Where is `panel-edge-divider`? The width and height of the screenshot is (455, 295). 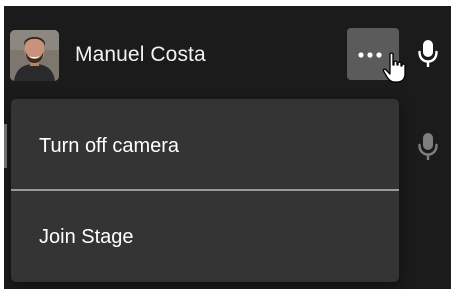 panel-edge-divider is located at coordinates (5, 146).